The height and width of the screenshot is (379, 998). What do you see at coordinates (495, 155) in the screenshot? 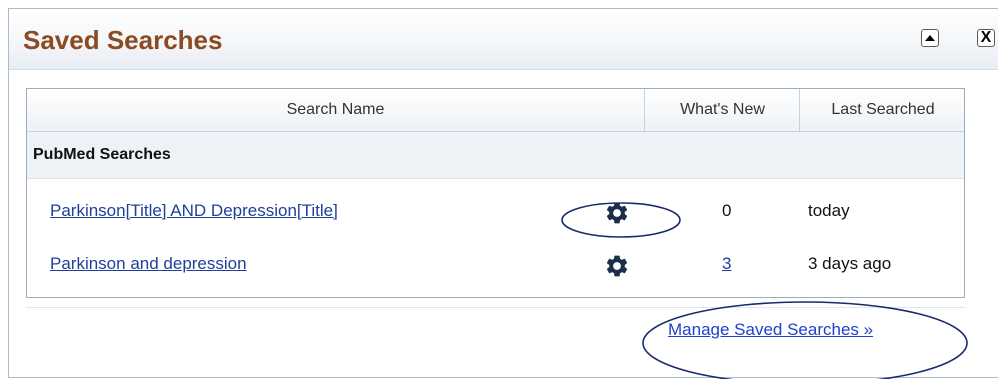
I see `group-row: PubMed Searches` at bounding box center [495, 155].